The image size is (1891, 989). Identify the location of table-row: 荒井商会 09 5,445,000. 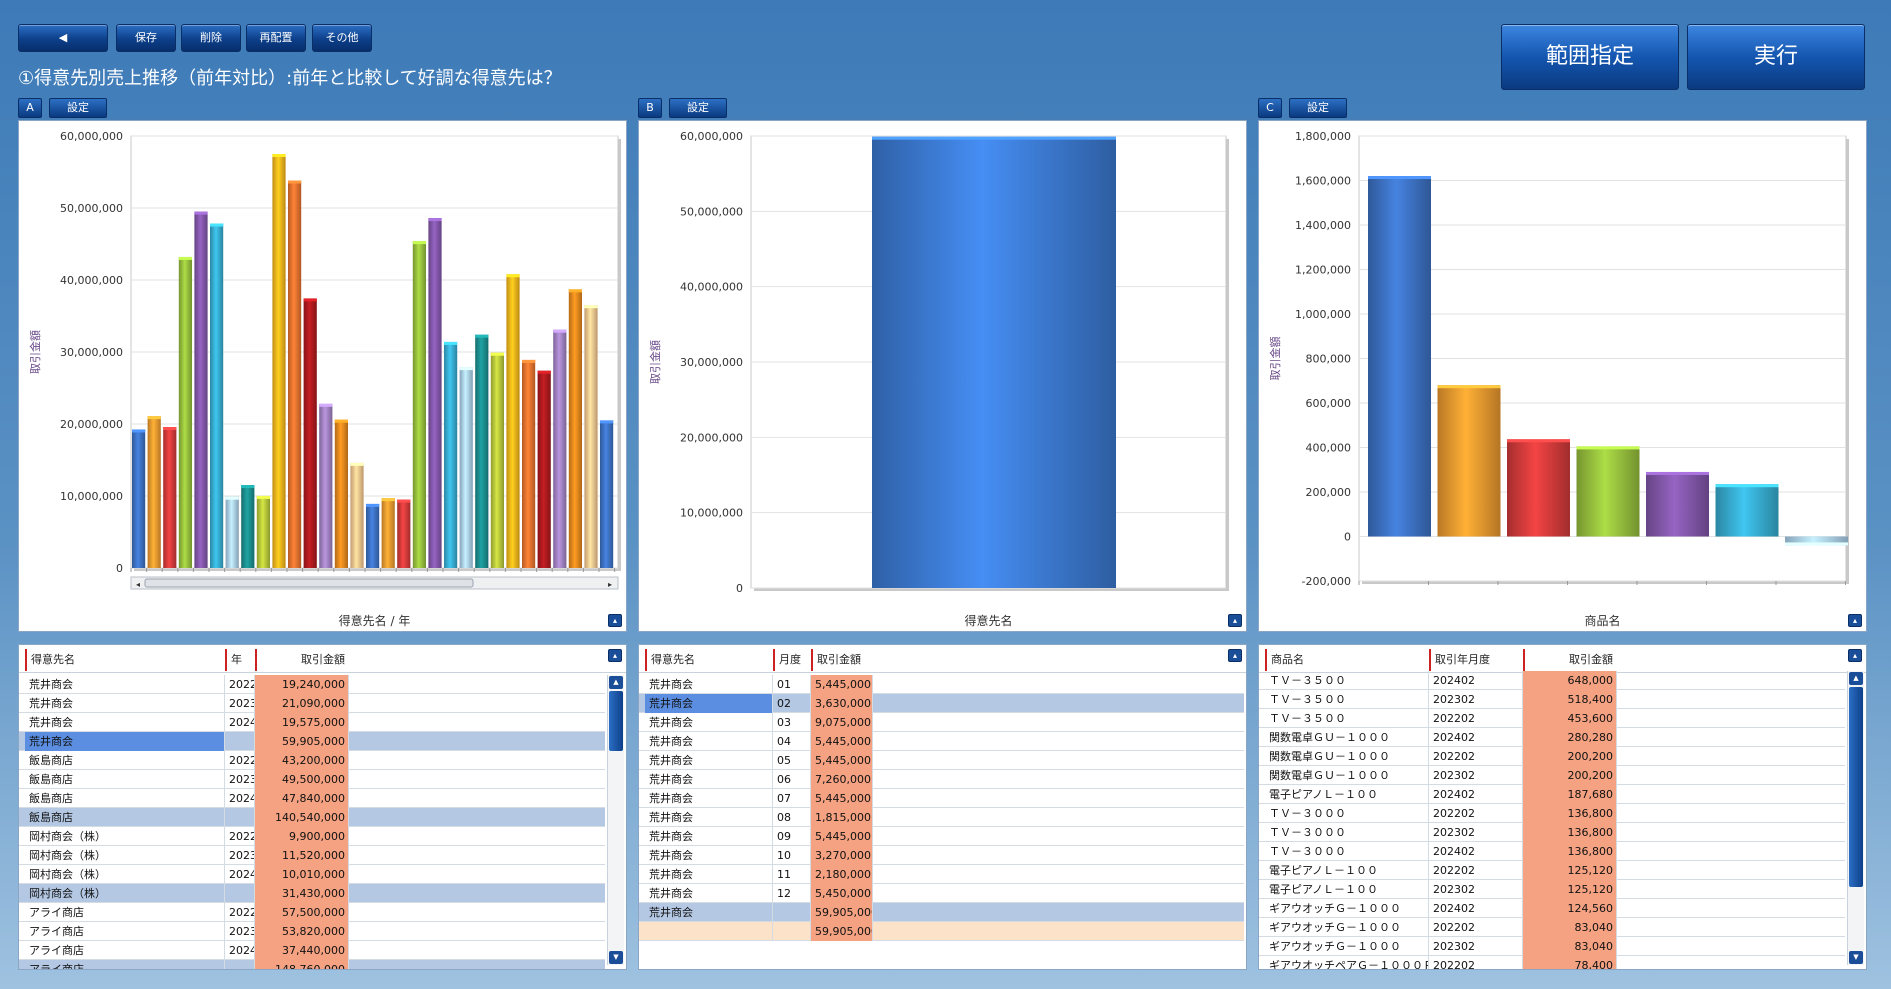
(941, 836).